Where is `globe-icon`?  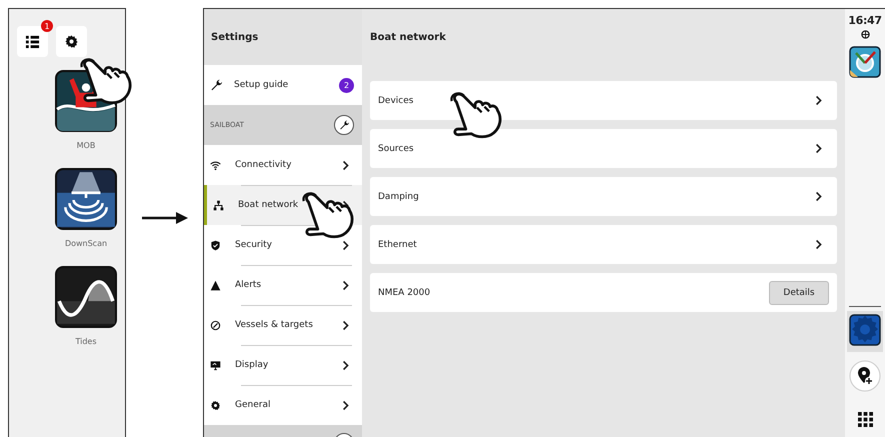
globe-icon is located at coordinates (865, 34).